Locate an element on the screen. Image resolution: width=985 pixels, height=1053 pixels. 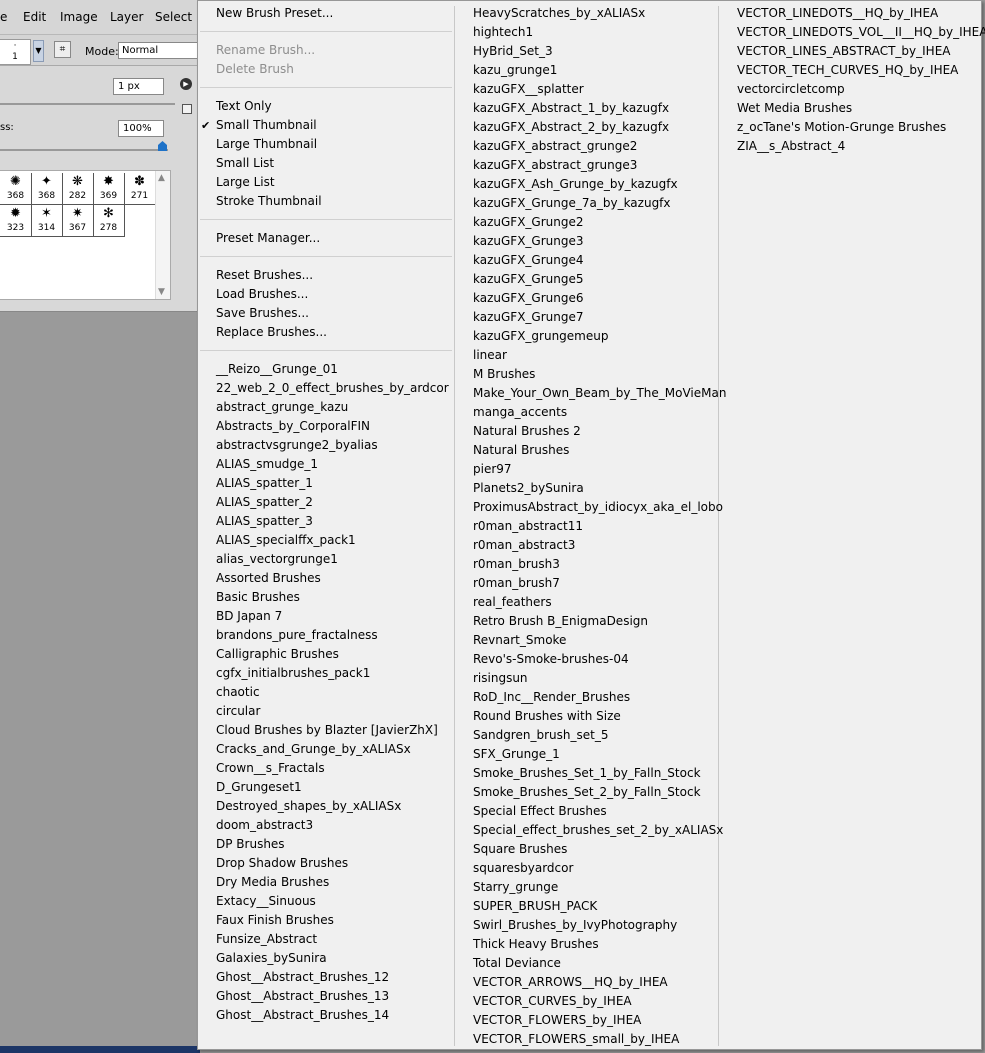
brush-library-natural-brushes: Natural Brushes is located at coordinates (586, 450).